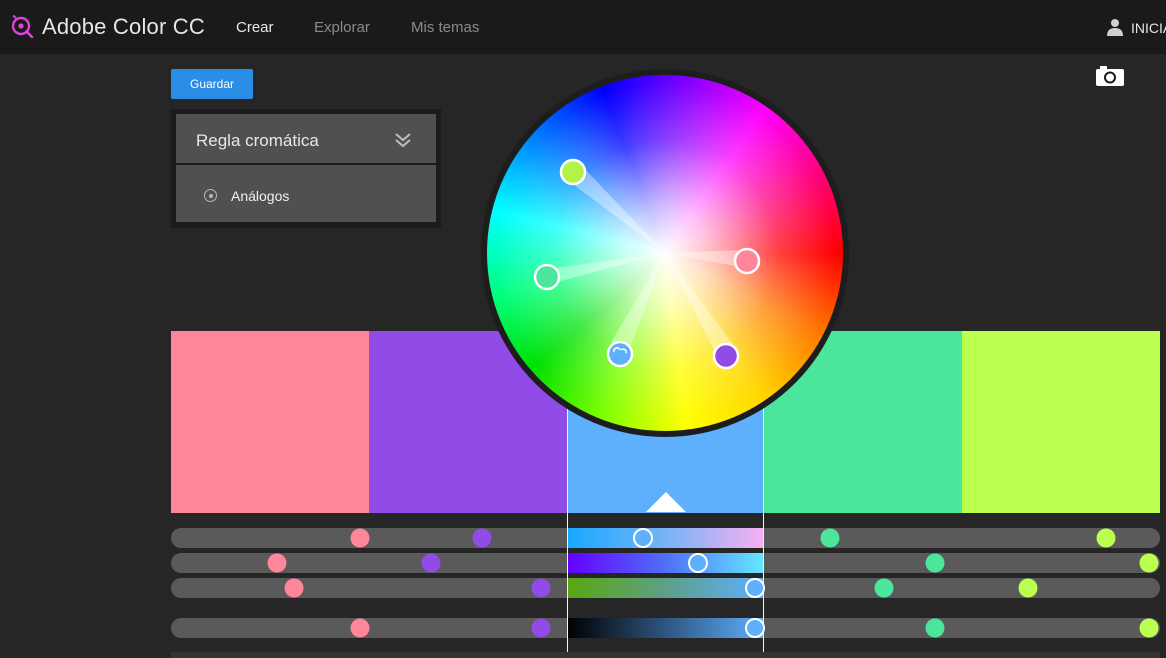  Describe the element at coordinates (698, 563) in the screenshot. I see `slider-2-handle` at that location.